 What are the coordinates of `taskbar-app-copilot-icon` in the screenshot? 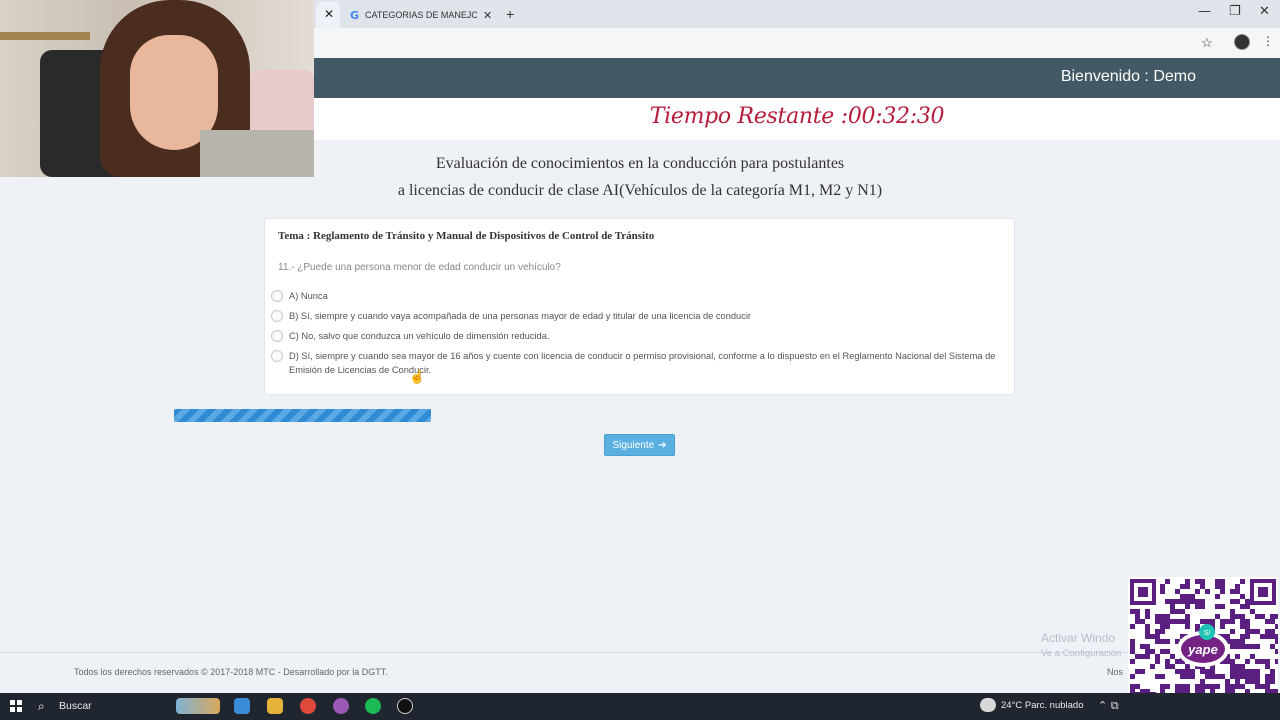 It's located at (242, 706).